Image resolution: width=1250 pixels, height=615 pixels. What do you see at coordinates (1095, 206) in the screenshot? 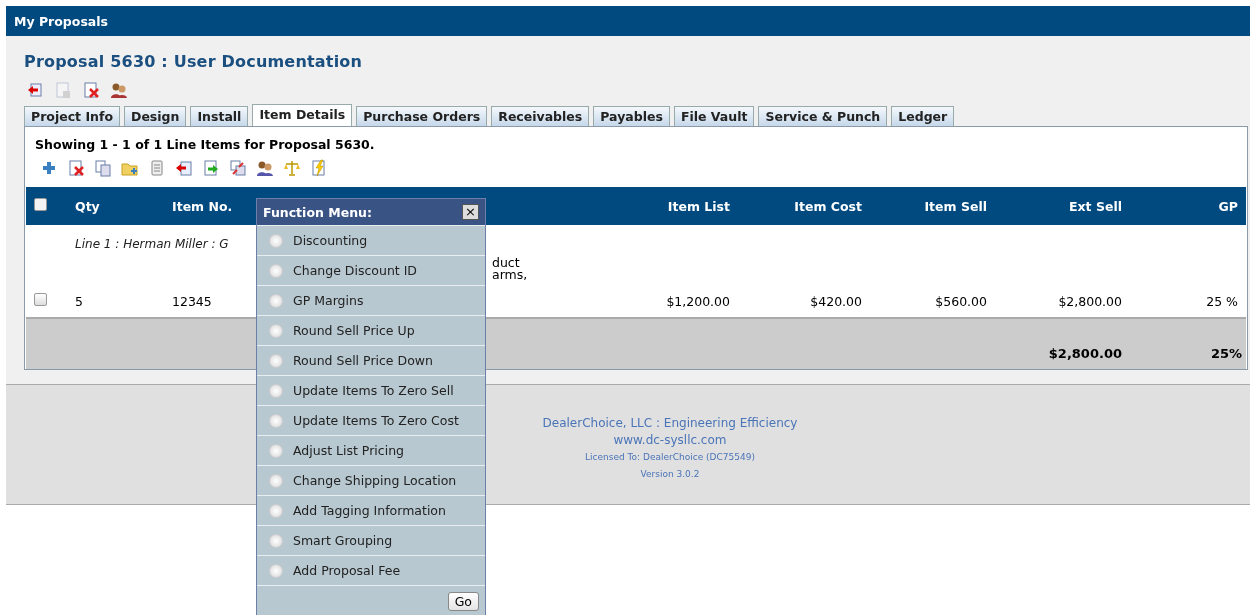
I see `column-header: Ext Sell` at bounding box center [1095, 206].